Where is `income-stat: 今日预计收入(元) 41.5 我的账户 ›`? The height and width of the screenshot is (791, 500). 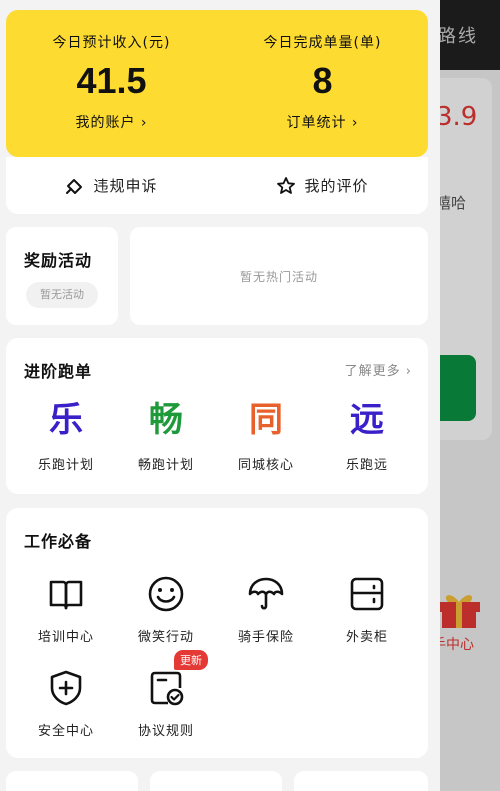
income-stat: 今日预计收入(元) 41.5 我的账户 › is located at coordinates (111, 71).